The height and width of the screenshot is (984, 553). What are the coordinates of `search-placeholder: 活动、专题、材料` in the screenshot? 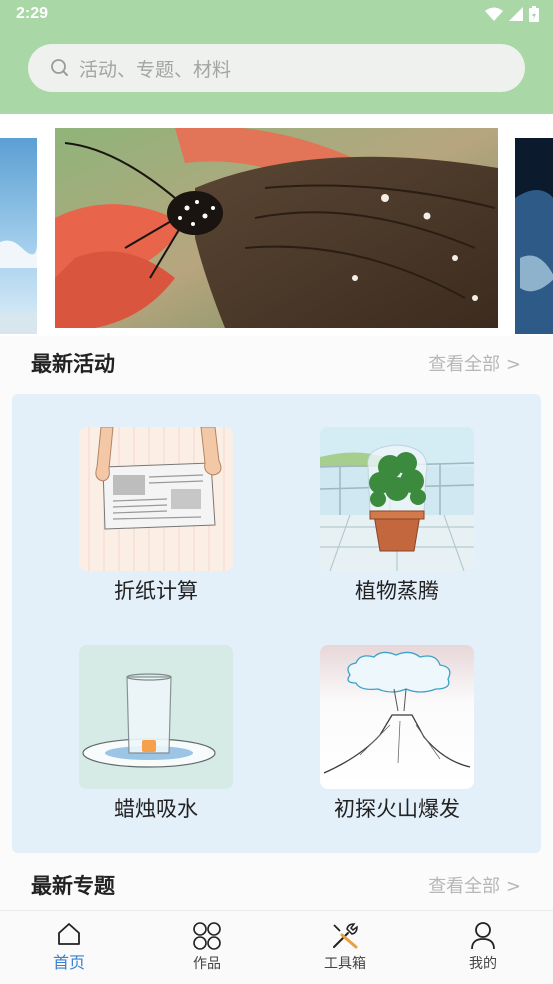 It's located at (155, 69).